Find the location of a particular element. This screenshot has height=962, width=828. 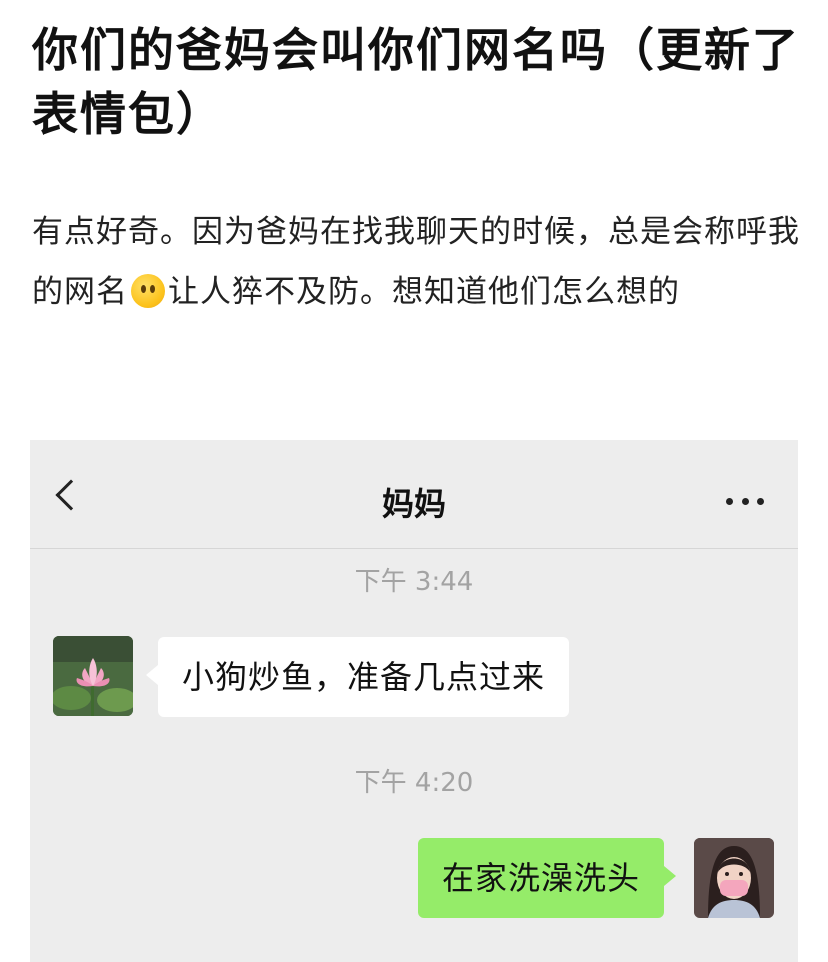

message-timestamp: 下午 4:20 is located at coordinates (414, 783).